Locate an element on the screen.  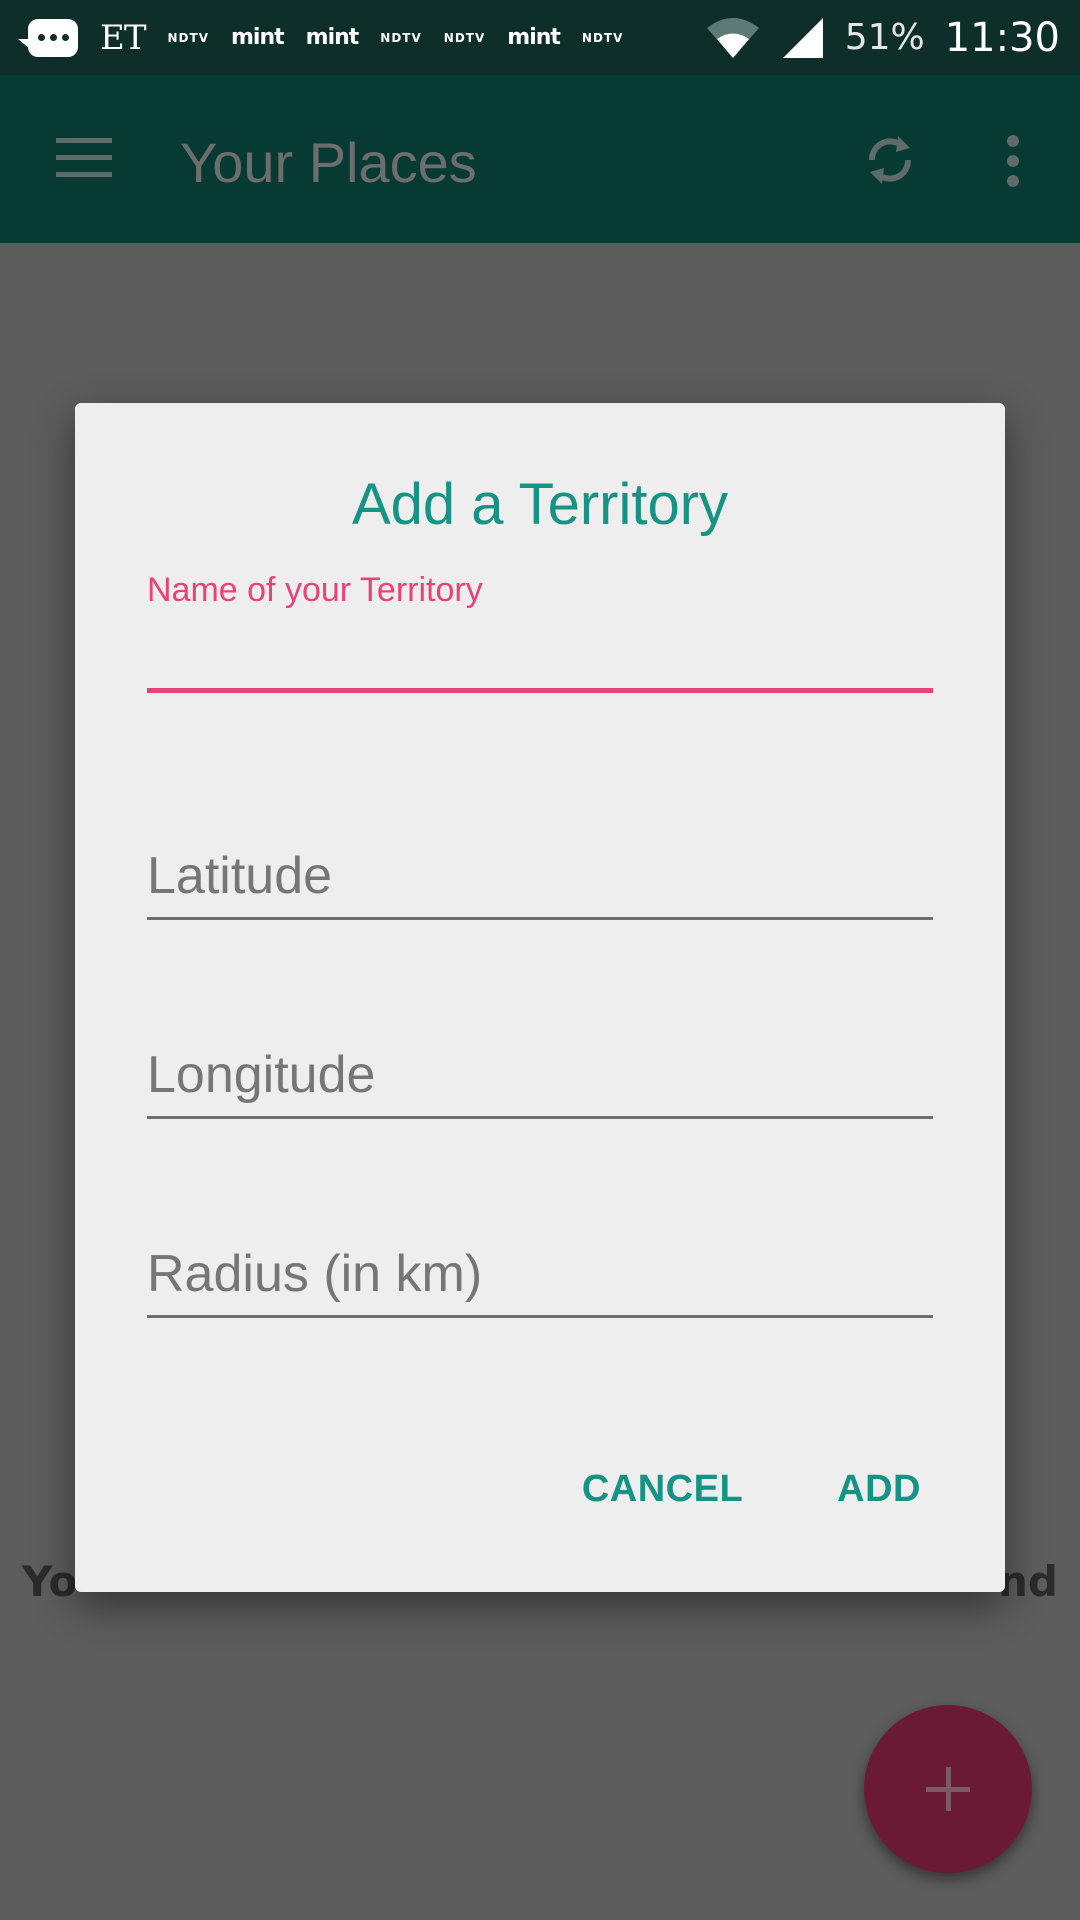
plus-icon is located at coordinates (948, 1789).